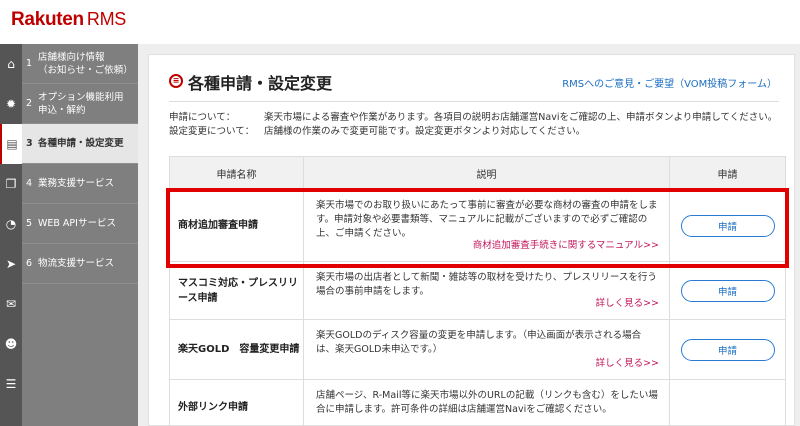 This screenshot has width=800, height=426. I want to click on rakuten-rms-logo: Rakuten RMS, so click(68, 20).